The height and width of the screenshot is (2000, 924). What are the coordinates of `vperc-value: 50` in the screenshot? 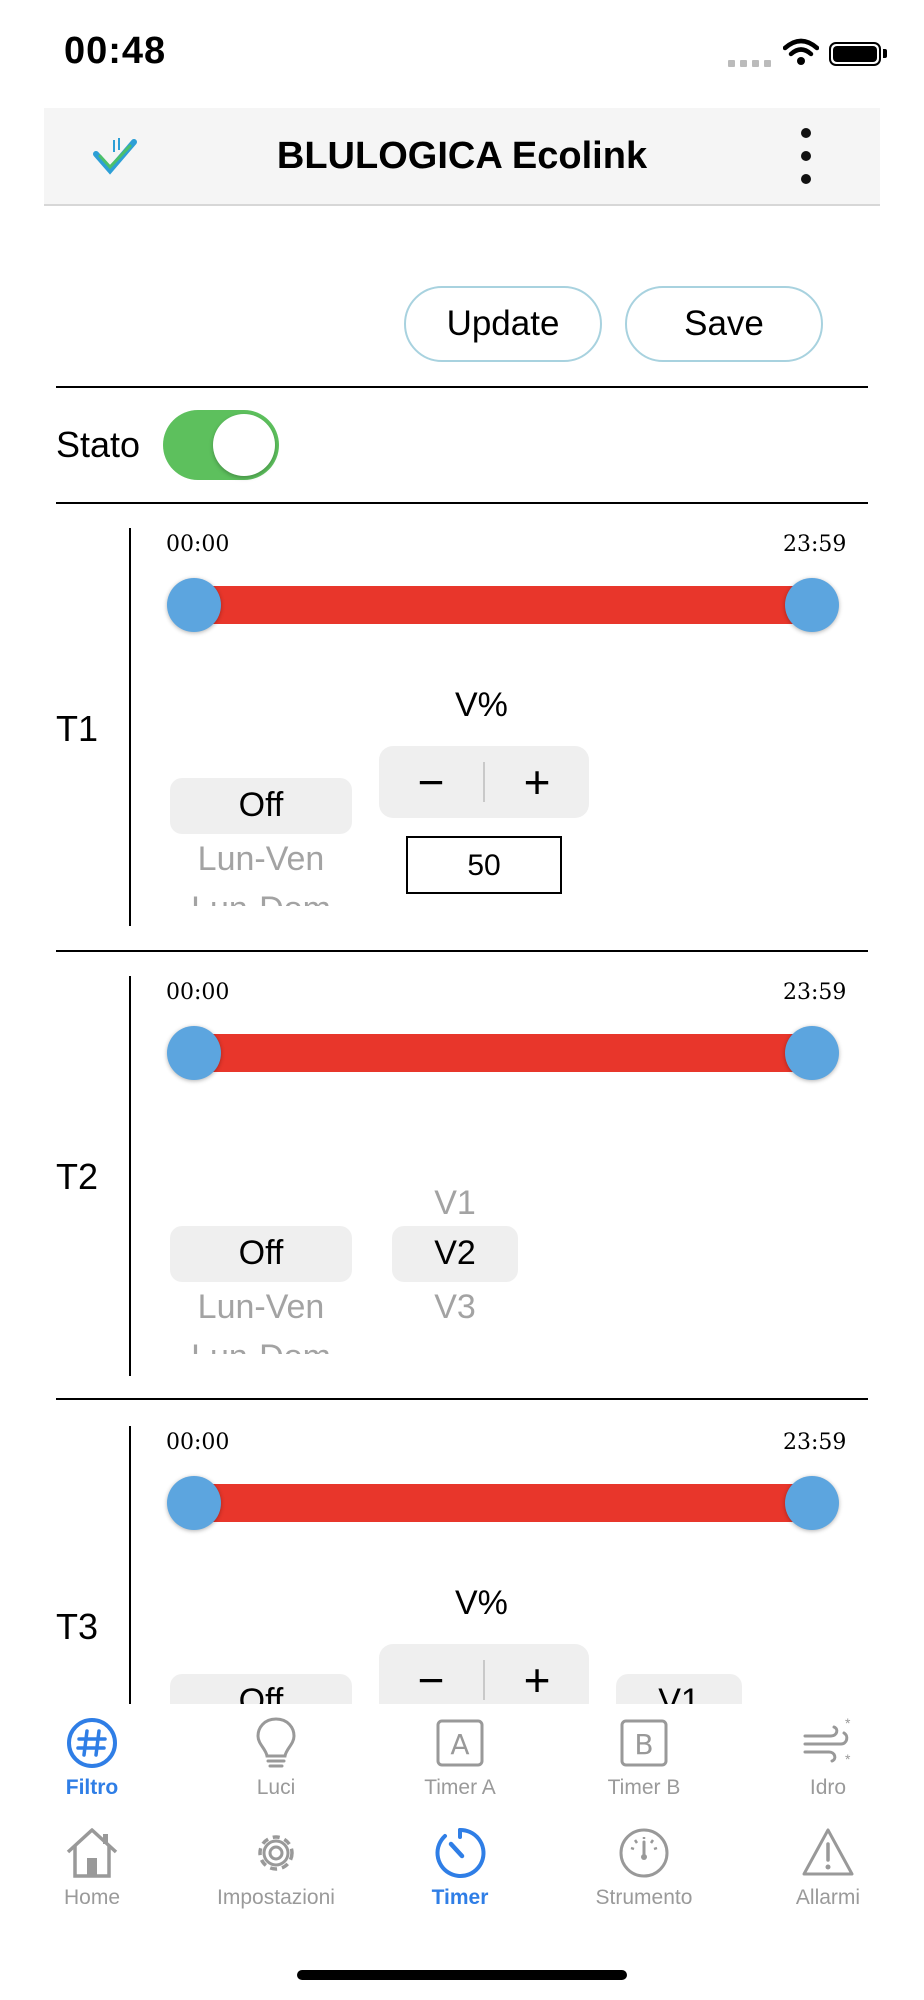 It's located at (484, 865).